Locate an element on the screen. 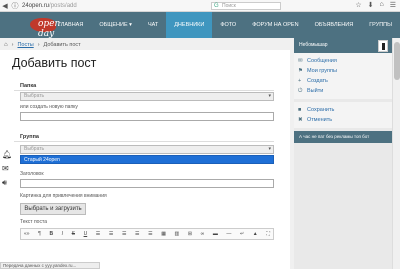  menu-item-communication: Общение ▾ is located at coordinates (115, 25).